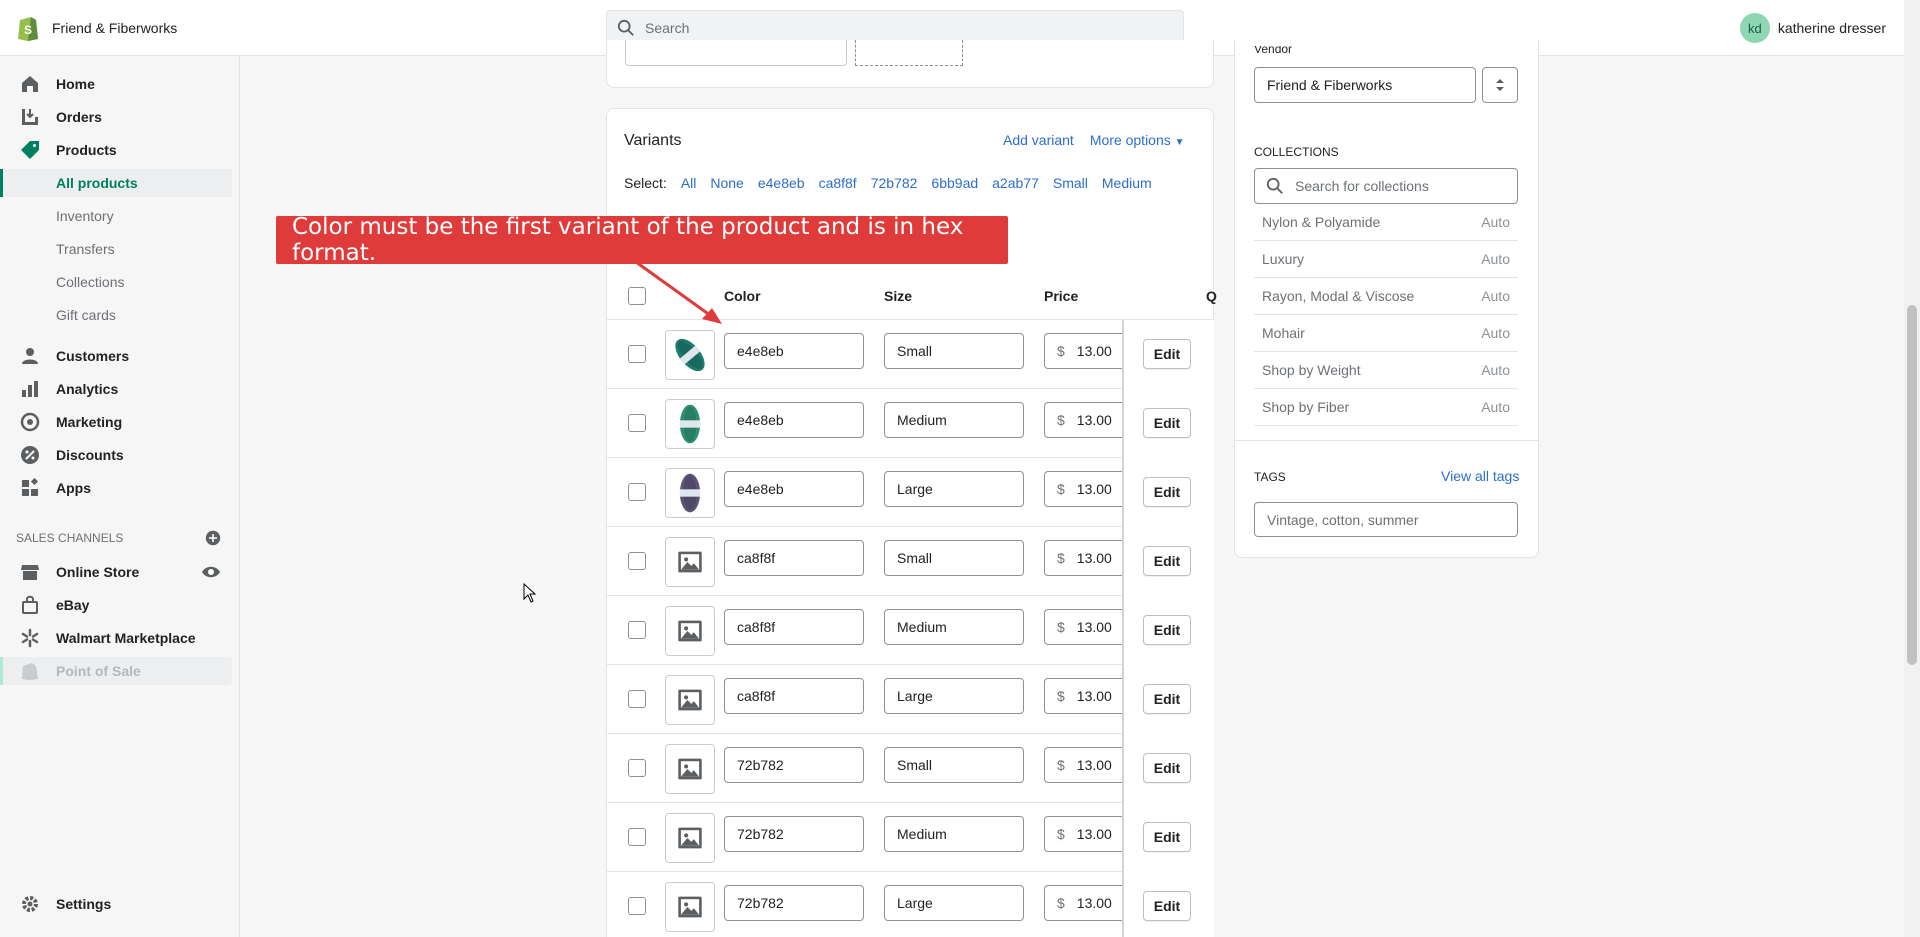 The width and height of the screenshot is (1920, 937). What do you see at coordinates (116, 282) in the screenshot?
I see `sidebar-item-collections: Collections` at bounding box center [116, 282].